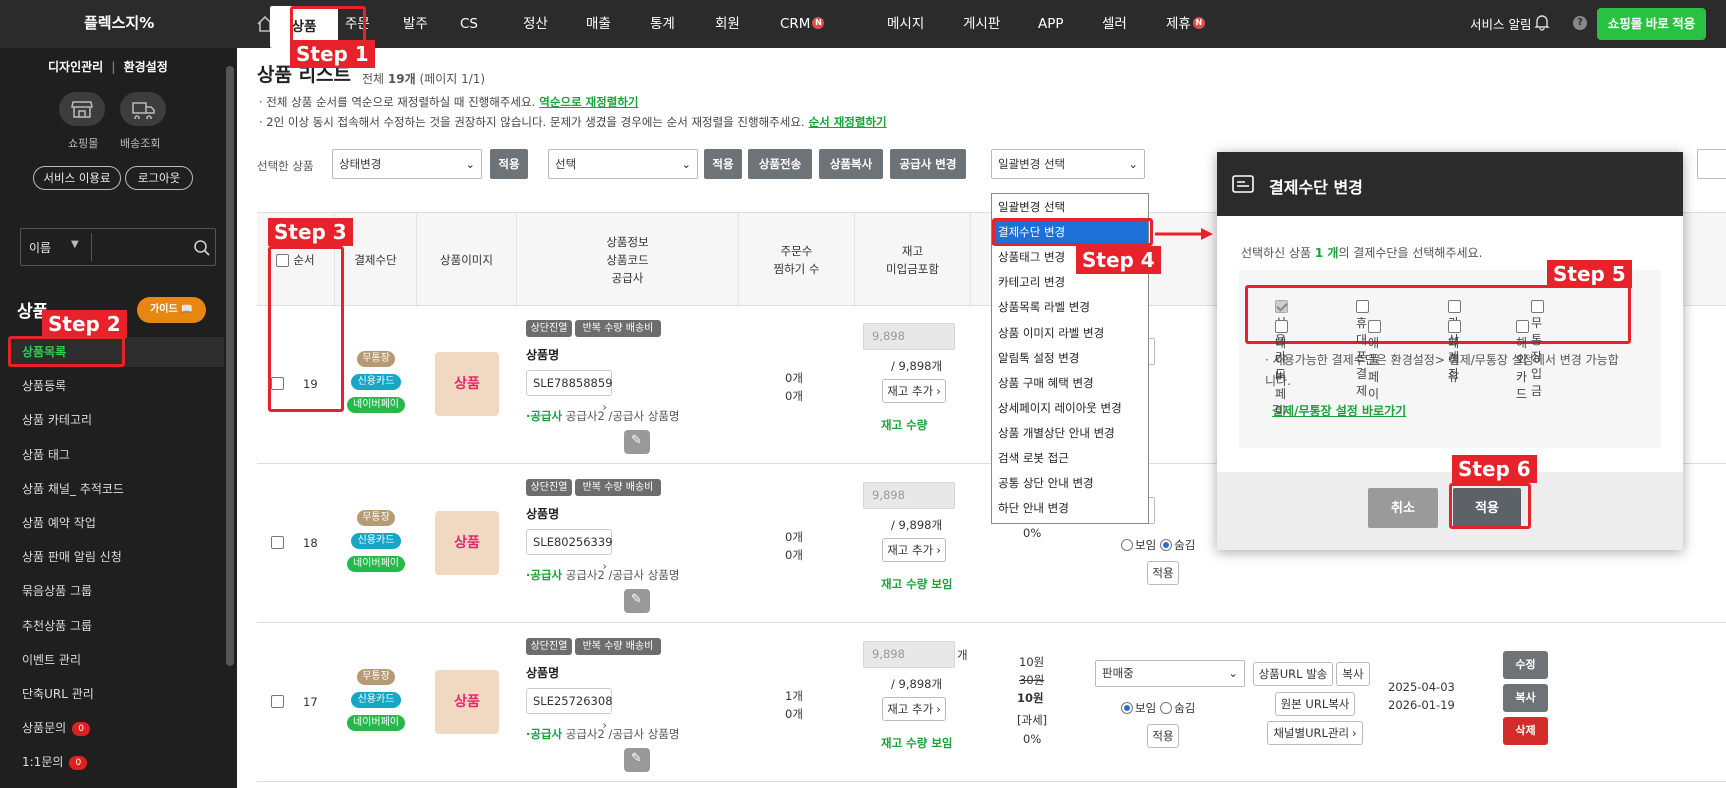 The image size is (1726, 788). Describe the element at coordinates (469, 24) in the screenshot. I see `nav-cs: CS` at that location.